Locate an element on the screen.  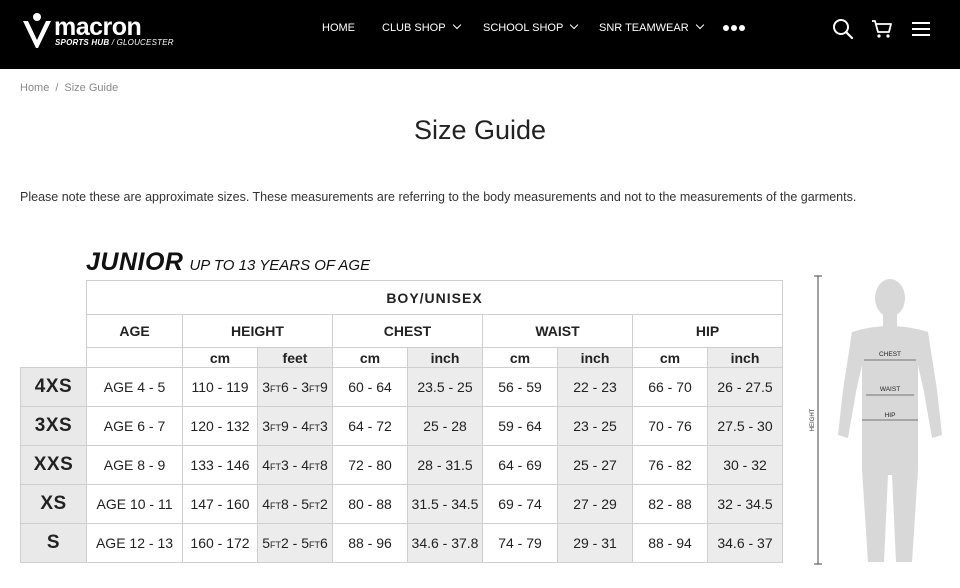
age-cell: AGE 6 - 7 is located at coordinates (134, 426).